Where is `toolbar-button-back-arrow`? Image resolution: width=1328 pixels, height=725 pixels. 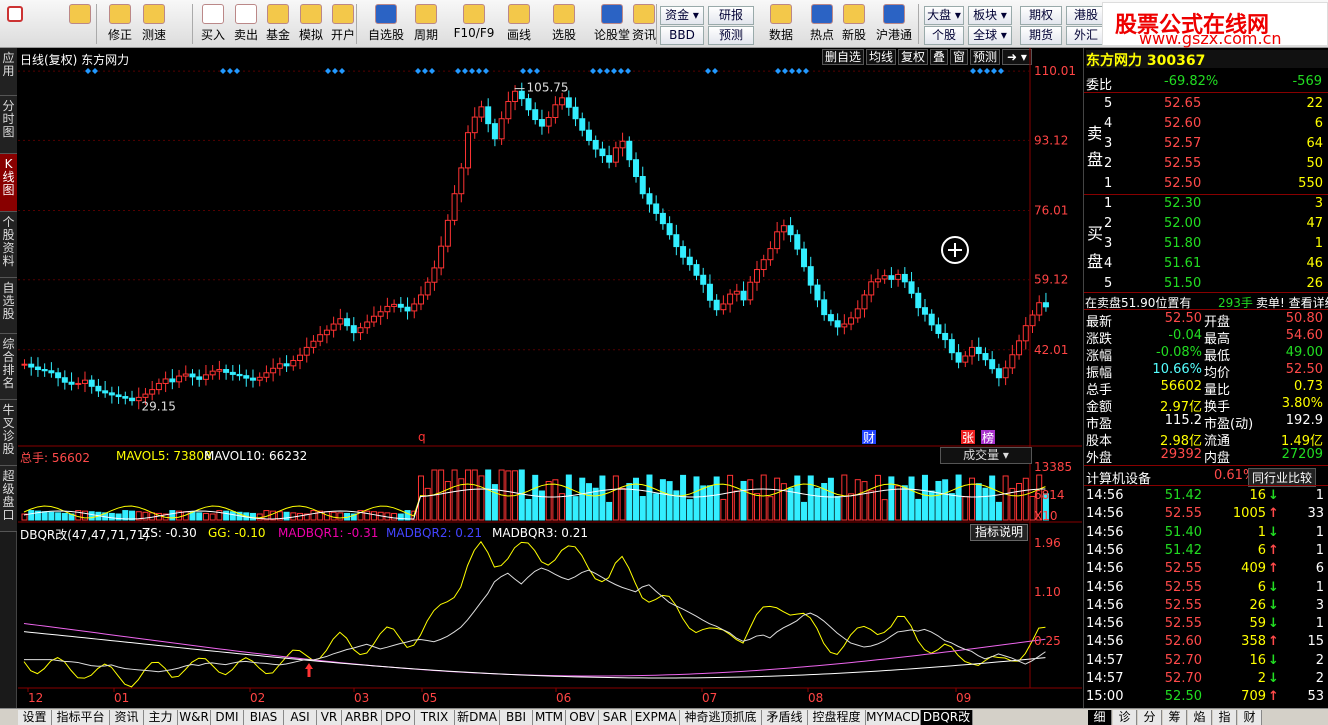 toolbar-button-back-arrow is located at coordinates (80, 25).